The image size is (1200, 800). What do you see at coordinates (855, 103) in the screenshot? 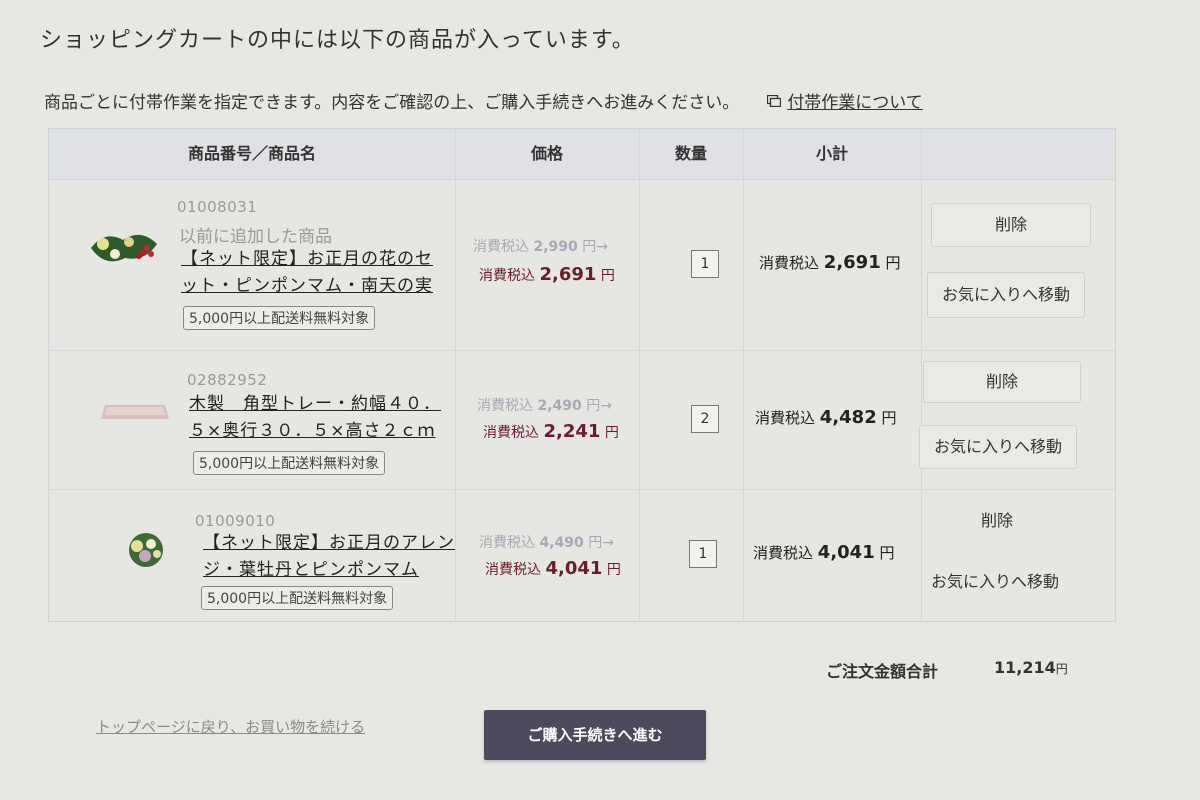
I see `help-link-label: 付帯作業について` at bounding box center [855, 103].